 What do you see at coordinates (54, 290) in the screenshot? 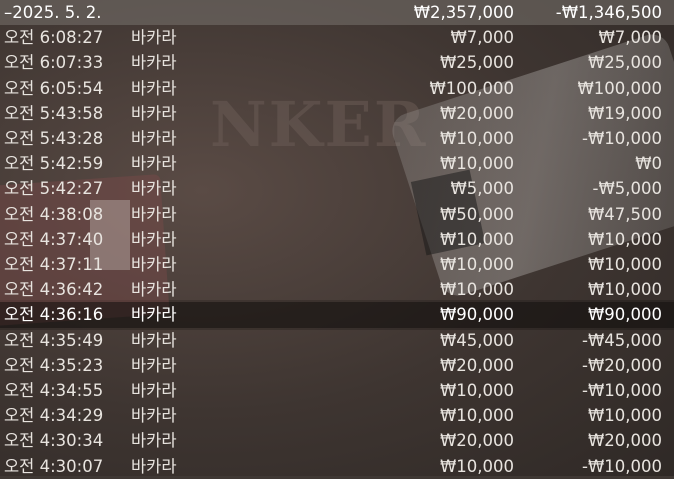
I see `row-time: 오전 4:36:42` at bounding box center [54, 290].